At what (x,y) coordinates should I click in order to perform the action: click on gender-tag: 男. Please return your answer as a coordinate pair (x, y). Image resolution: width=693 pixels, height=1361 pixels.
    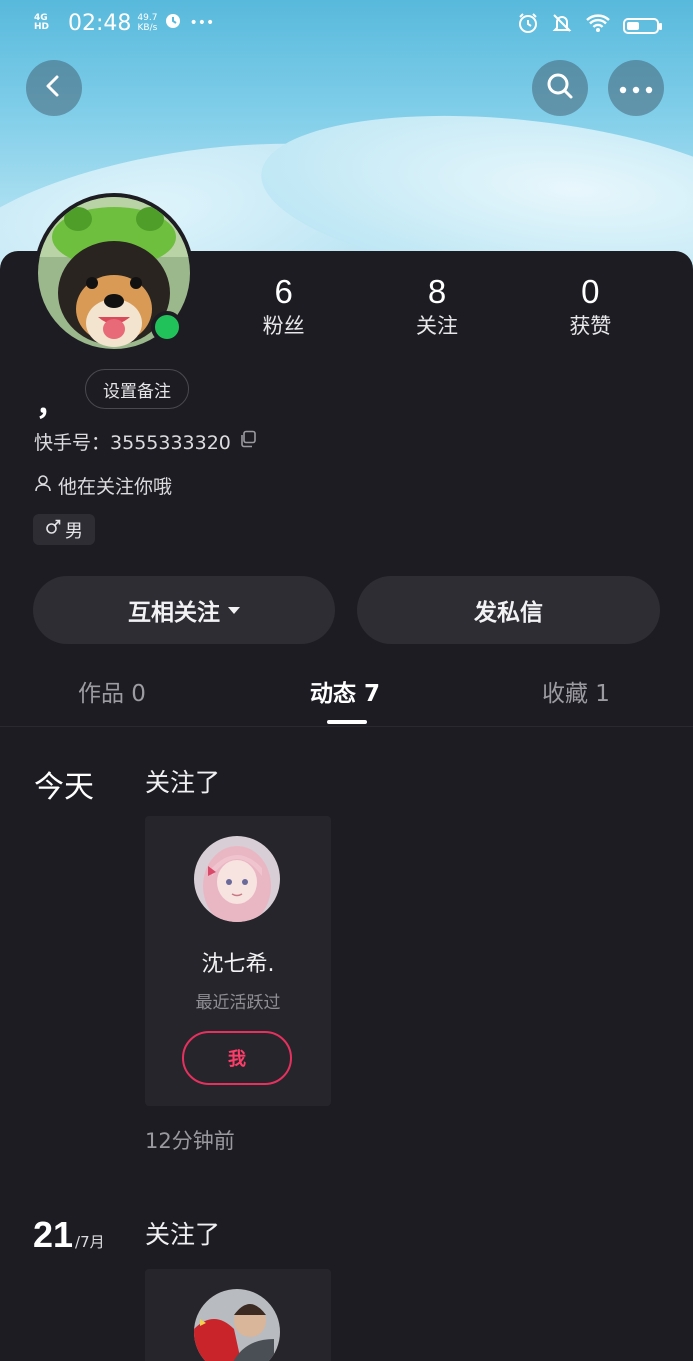
    Looking at the image, I should click on (64, 529).